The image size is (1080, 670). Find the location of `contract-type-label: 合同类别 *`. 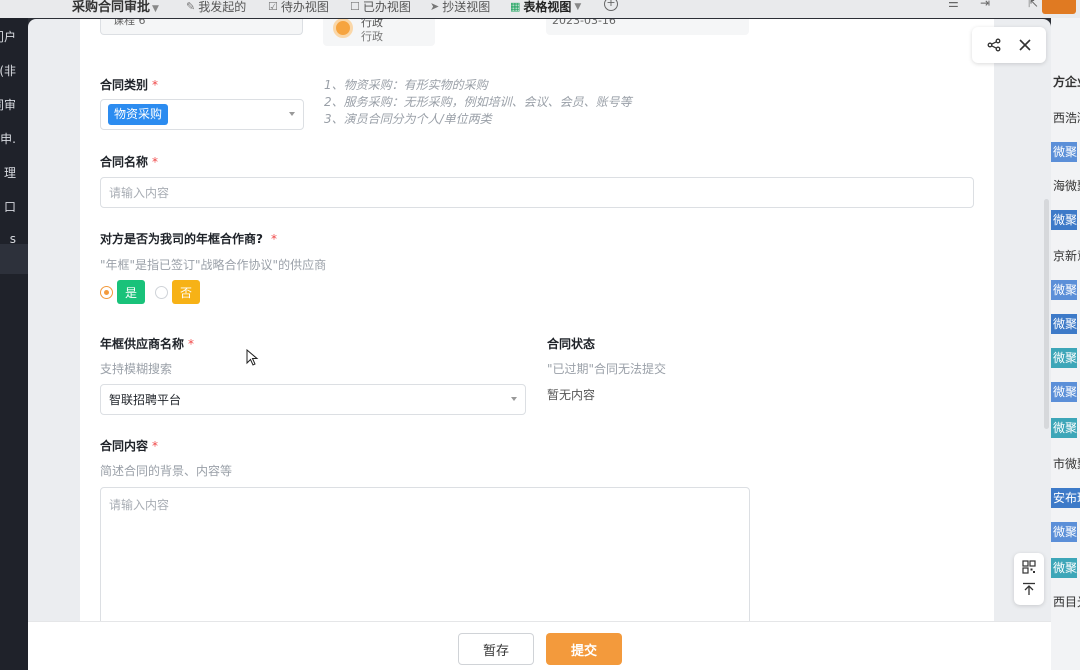

contract-type-label: 合同类别 * is located at coordinates (129, 85).